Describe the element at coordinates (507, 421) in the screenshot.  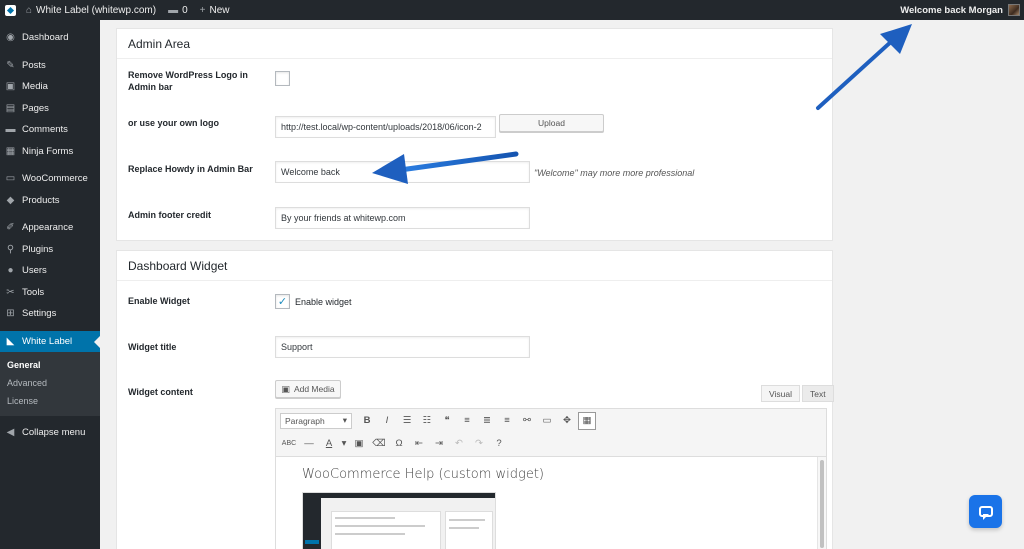
I see `align-right-icon: ≡` at that location.